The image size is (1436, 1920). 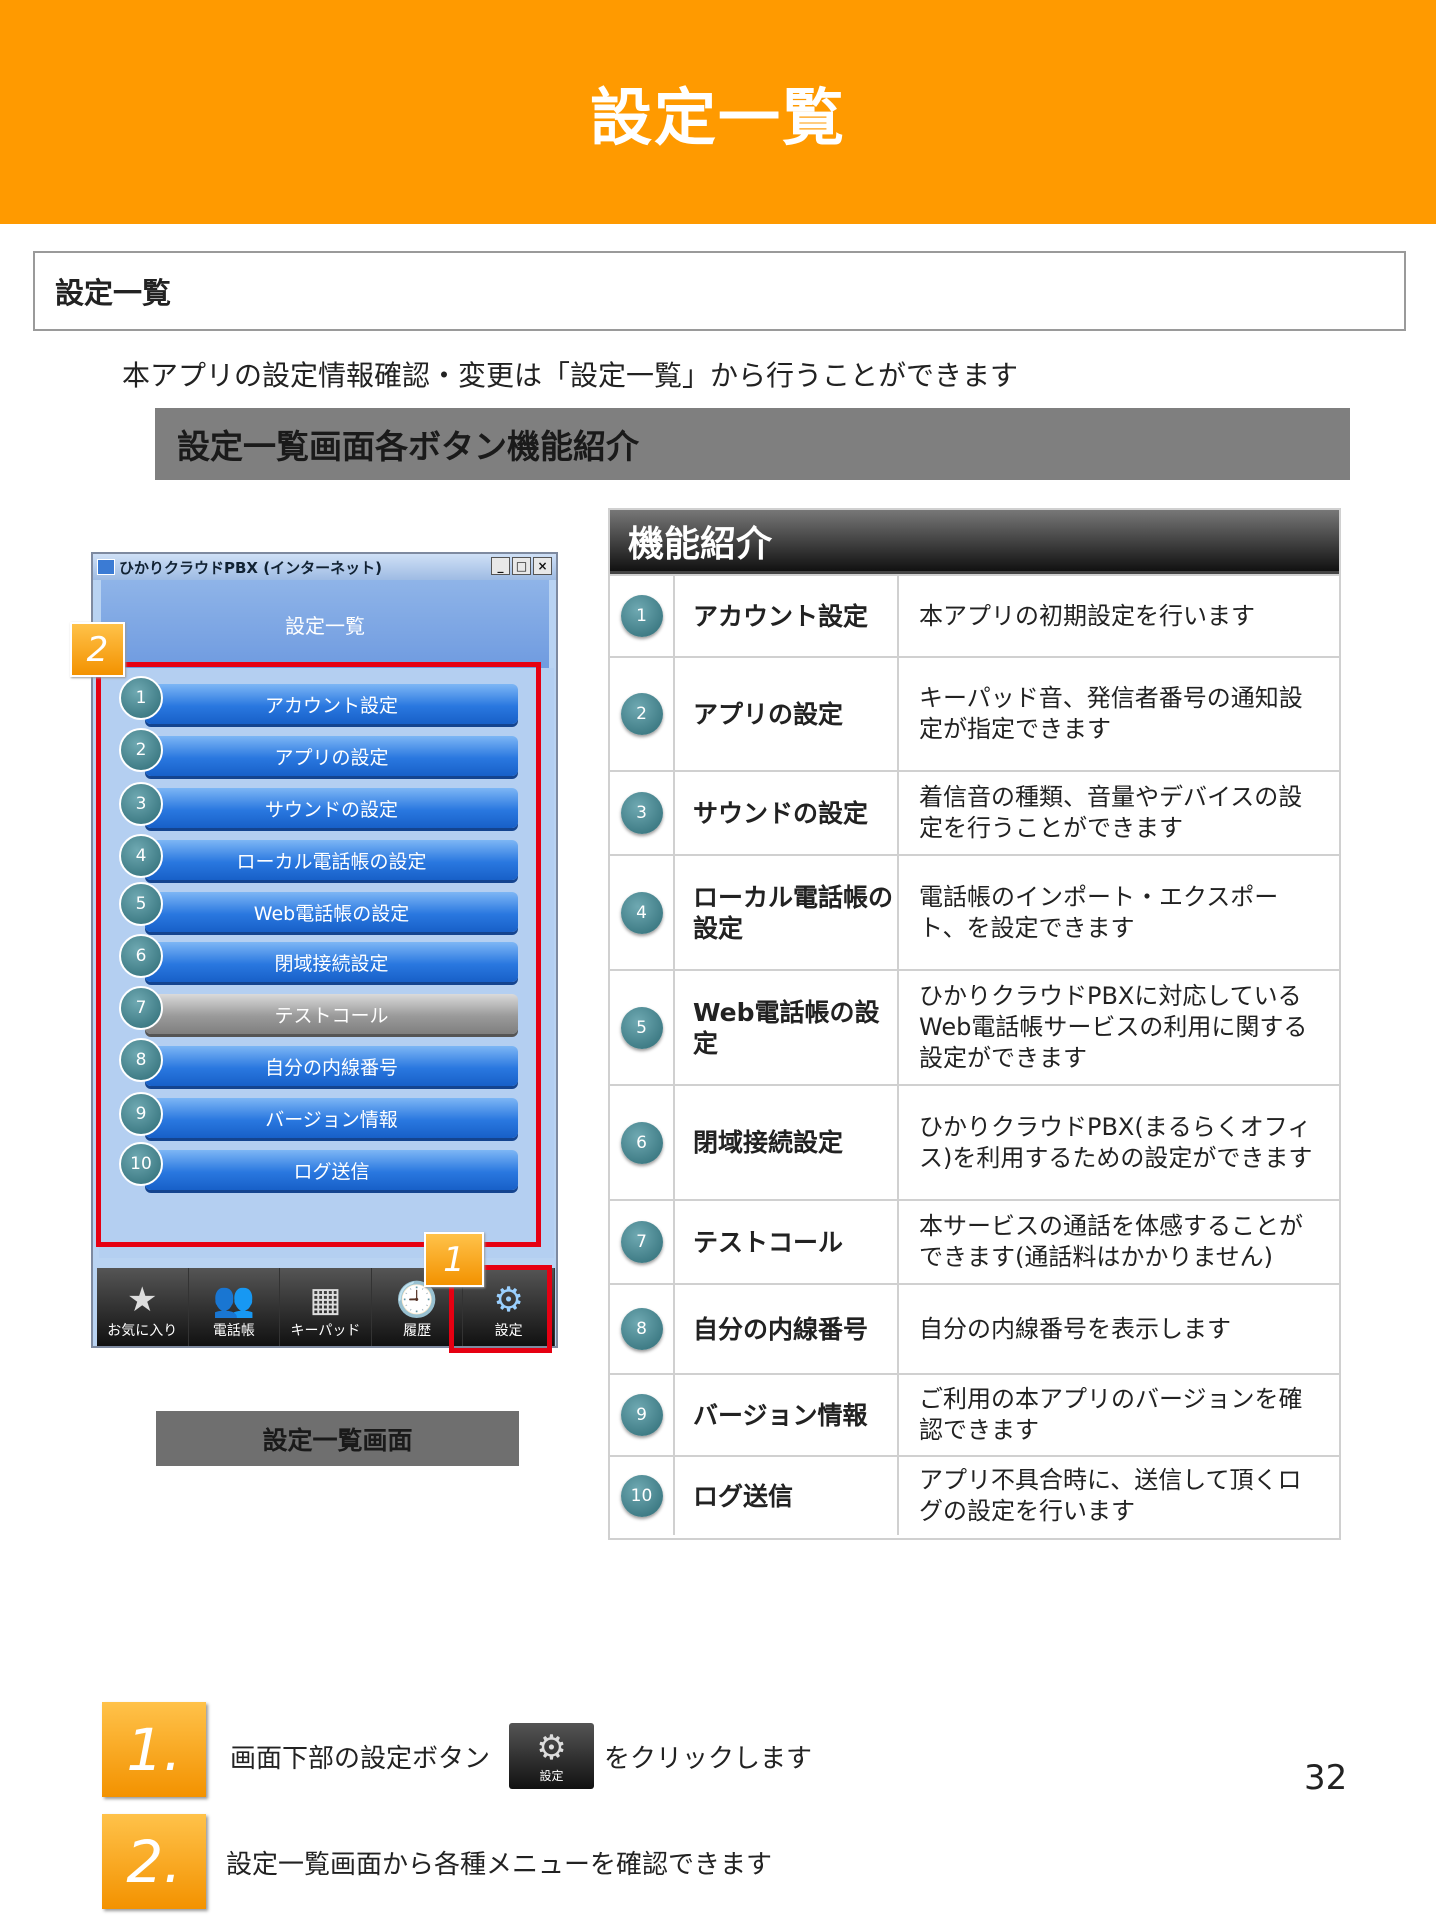 What do you see at coordinates (325, 1300) in the screenshot?
I see `keypad-icon: ▦` at bounding box center [325, 1300].